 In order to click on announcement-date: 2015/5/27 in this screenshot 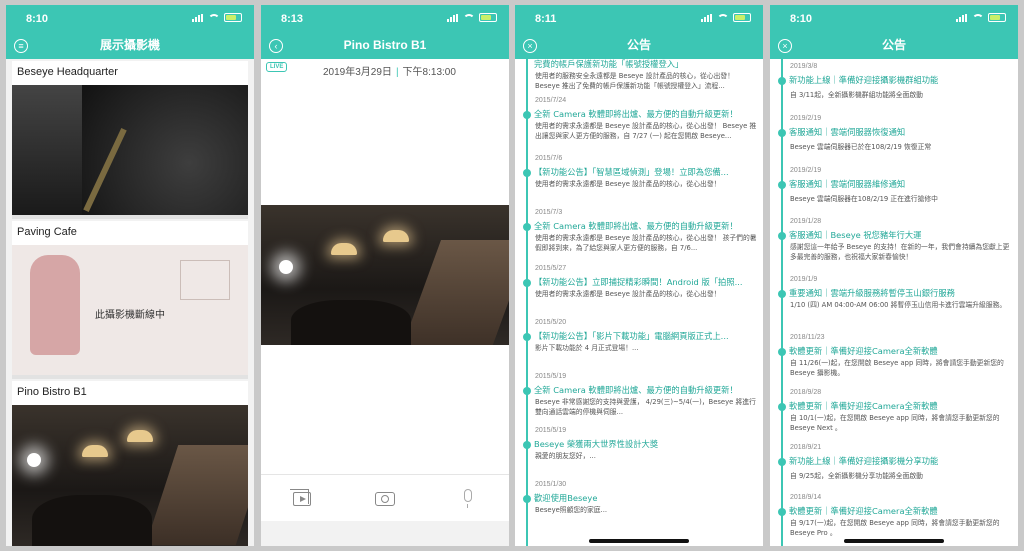, I will do `click(551, 268)`.